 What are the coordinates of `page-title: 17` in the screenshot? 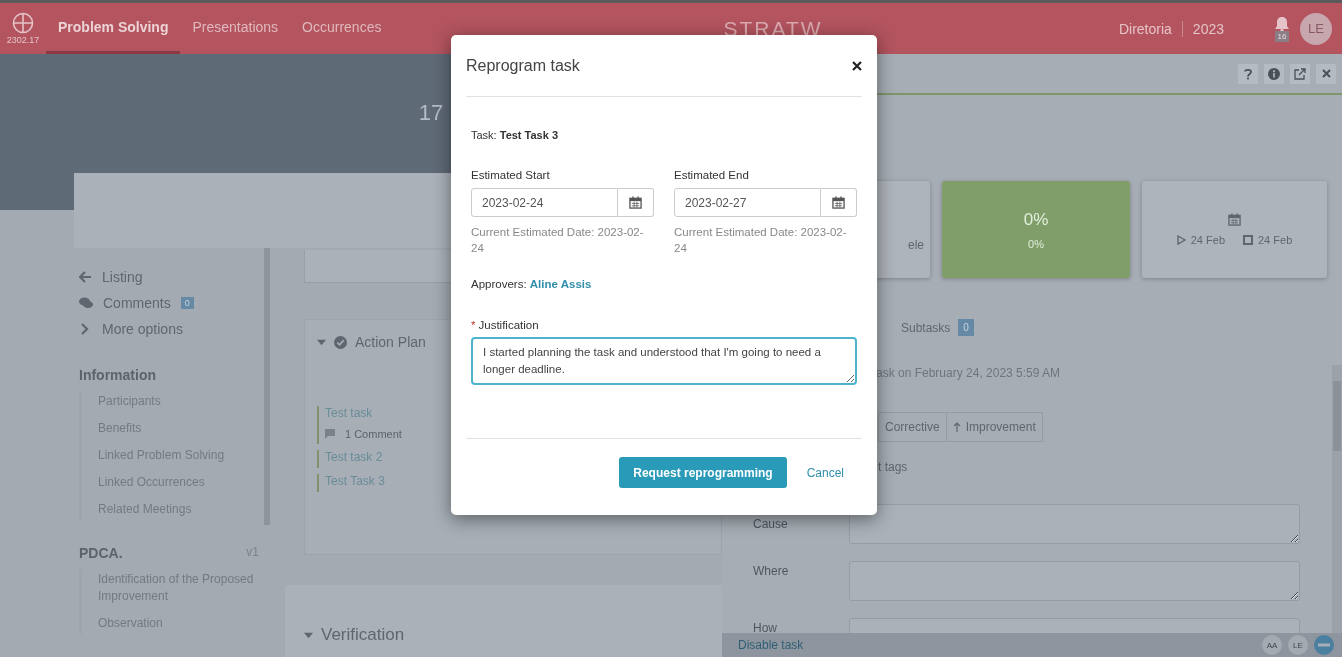 It's located at (431, 113).